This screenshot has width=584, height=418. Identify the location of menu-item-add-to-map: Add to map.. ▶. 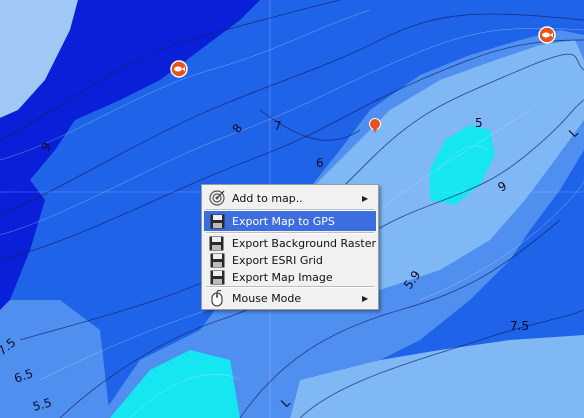
(290, 198).